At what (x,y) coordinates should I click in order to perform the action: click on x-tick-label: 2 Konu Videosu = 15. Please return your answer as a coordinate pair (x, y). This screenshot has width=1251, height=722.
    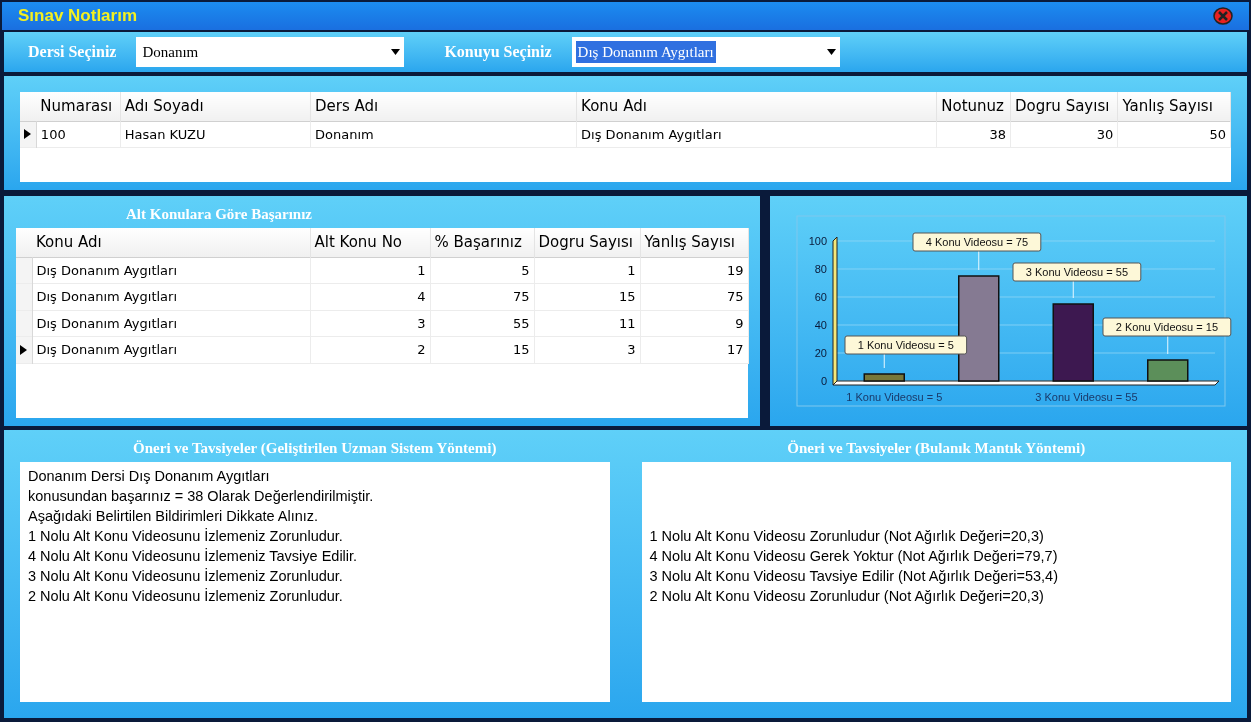
    Looking at the image, I should click on (1166, 327).